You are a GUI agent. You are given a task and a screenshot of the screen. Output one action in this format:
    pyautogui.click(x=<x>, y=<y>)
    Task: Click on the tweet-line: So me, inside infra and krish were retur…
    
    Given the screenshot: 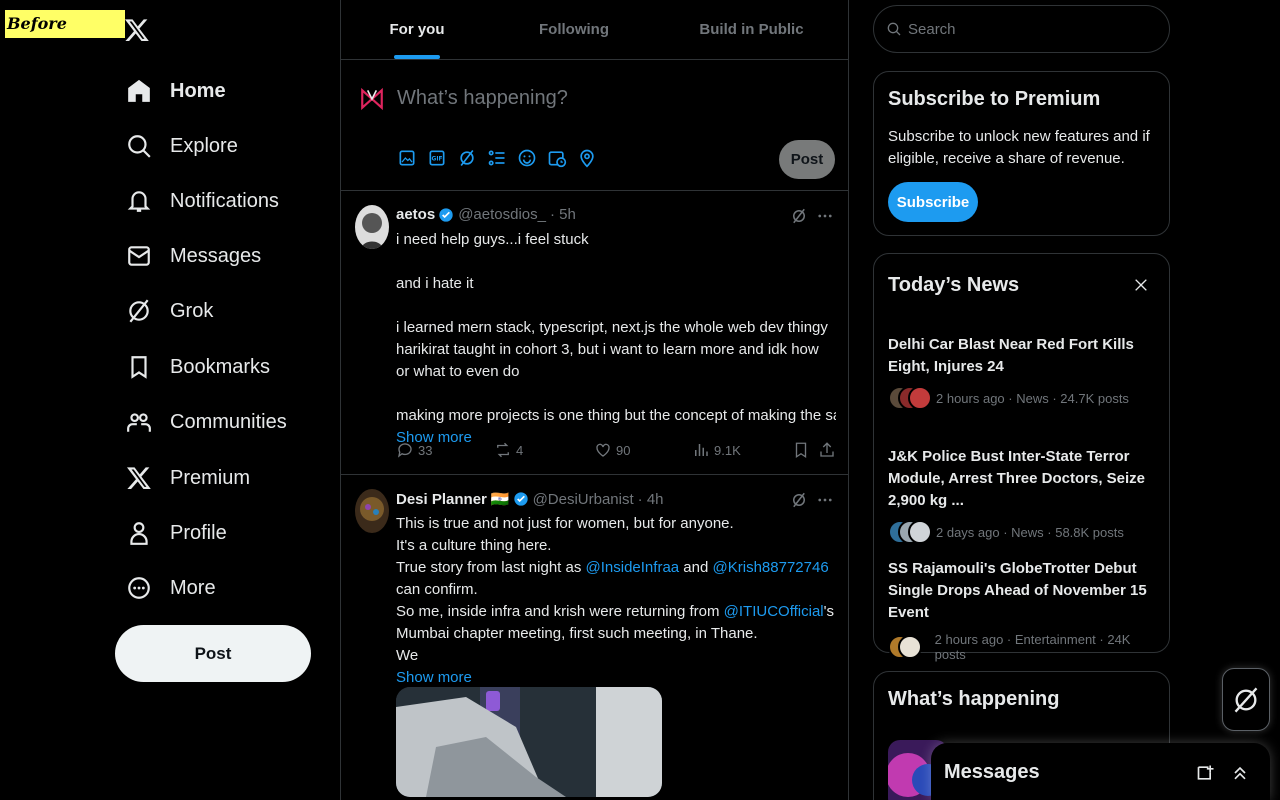 What is the action you would take?
    pyautogui.click(x=616, y=623)
    